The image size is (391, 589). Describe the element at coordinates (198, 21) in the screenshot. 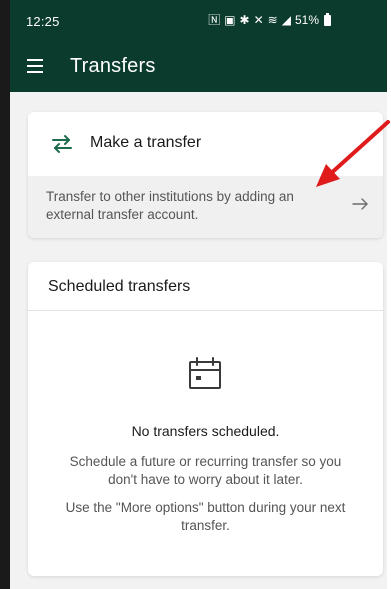

I see `status-bar: 12:25 🄽 ▣ ✱ ✕ ≋ ◢ 51%` at that location.